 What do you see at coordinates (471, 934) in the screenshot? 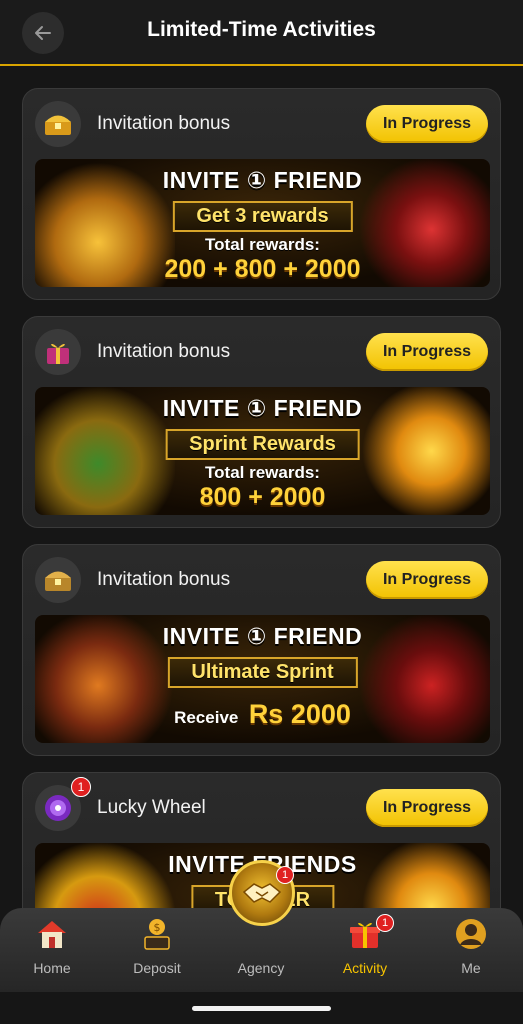
I see `profile-icon` at bounding box center [471, 934].